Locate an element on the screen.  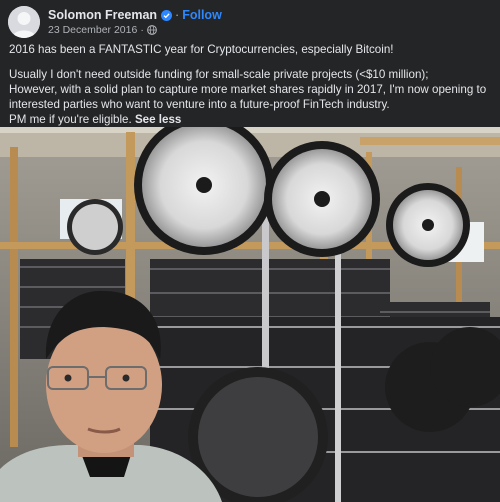
author-line: Solomon Freeman · Follow is located at coordinates (135, 15).